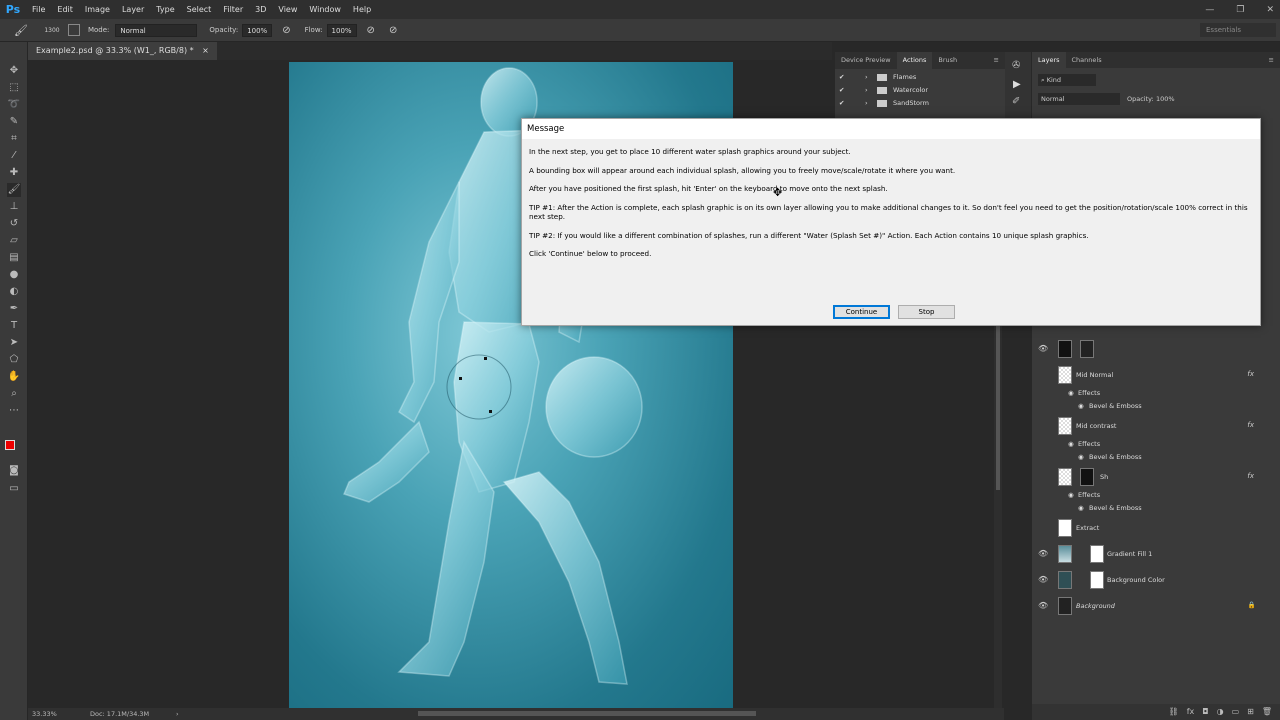  I want to click on tab-brush: Brush, so click(947, 60).